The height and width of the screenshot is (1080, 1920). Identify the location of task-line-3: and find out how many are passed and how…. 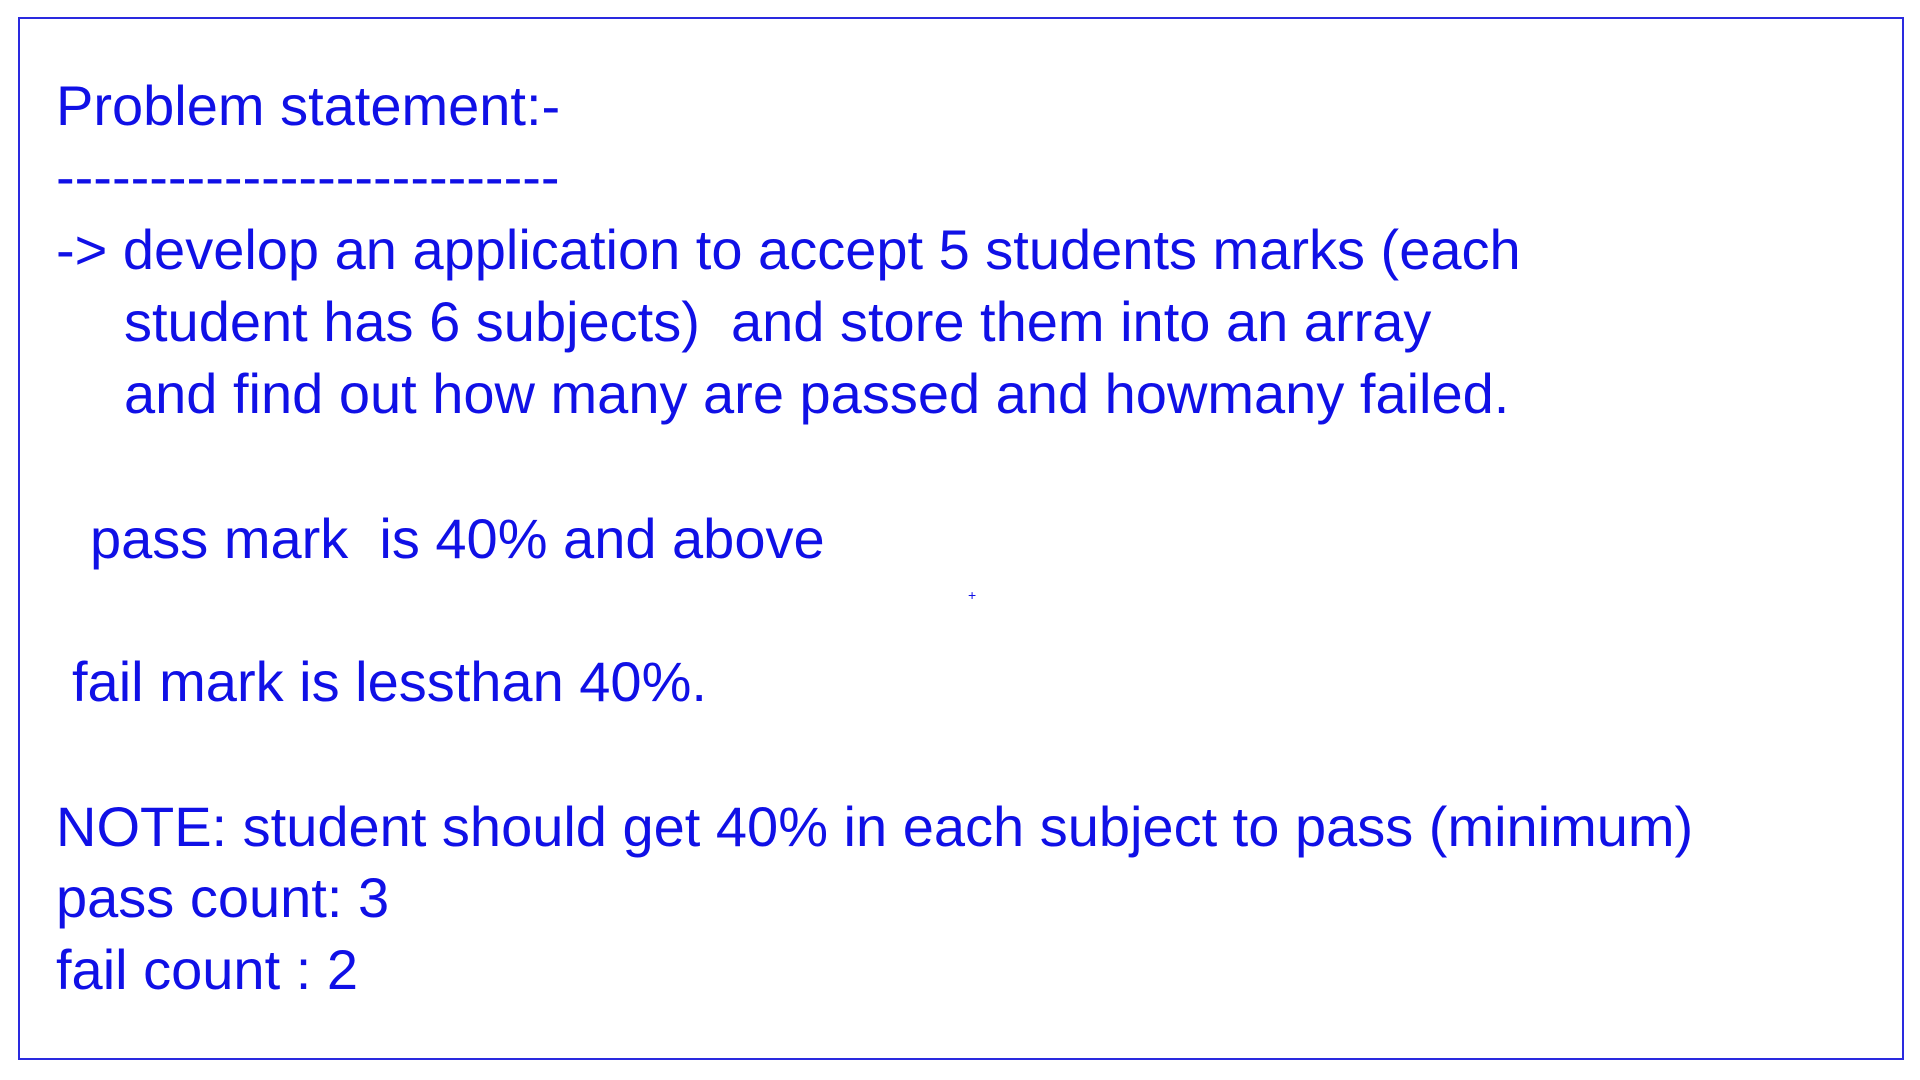
(817, 393).